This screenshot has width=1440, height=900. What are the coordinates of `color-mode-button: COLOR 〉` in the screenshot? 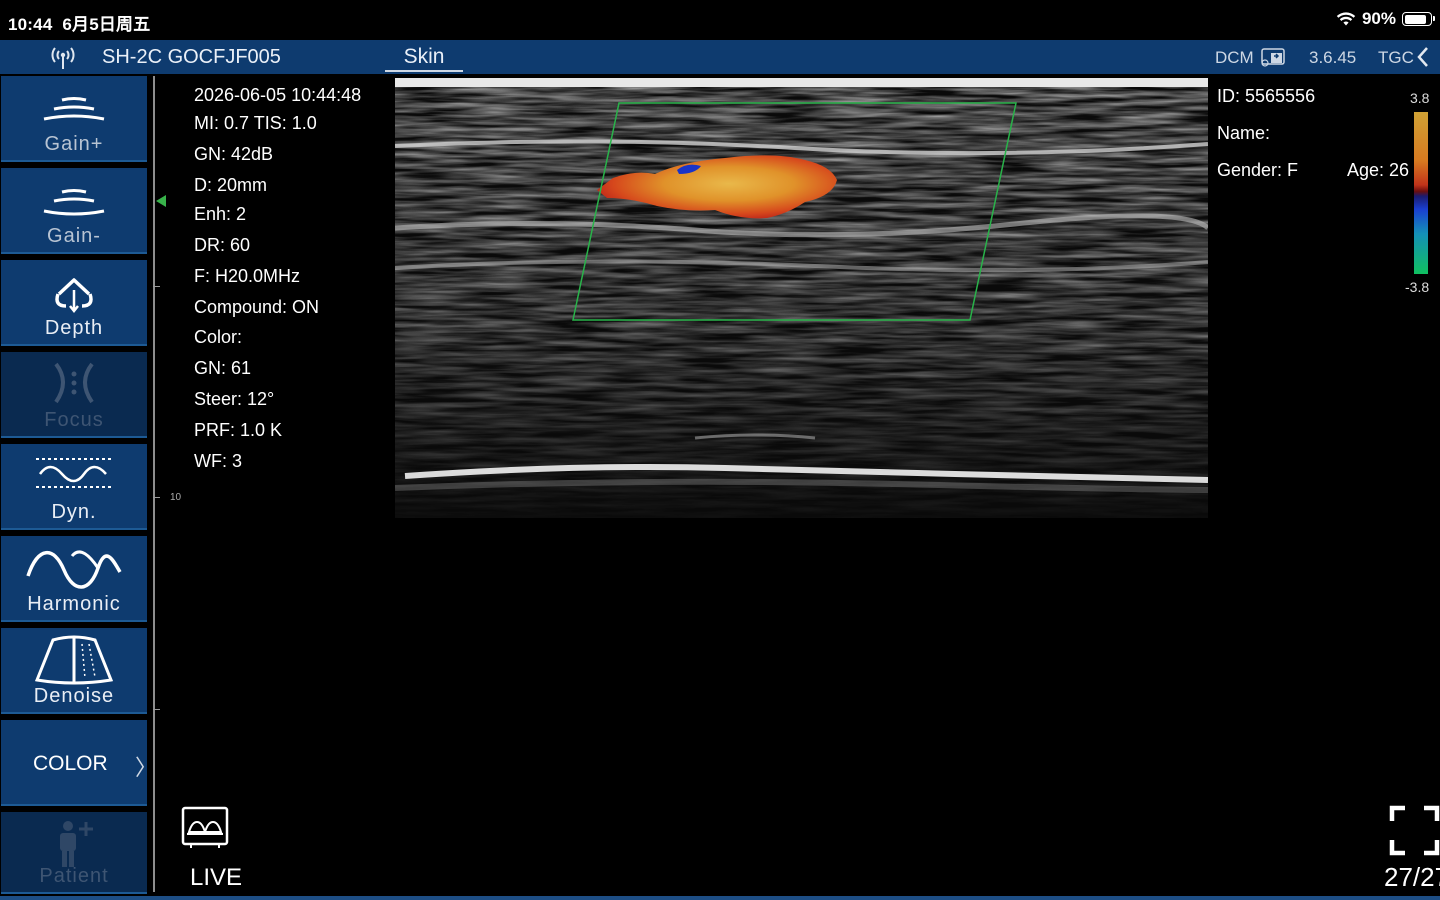 It's located at (79, 763).